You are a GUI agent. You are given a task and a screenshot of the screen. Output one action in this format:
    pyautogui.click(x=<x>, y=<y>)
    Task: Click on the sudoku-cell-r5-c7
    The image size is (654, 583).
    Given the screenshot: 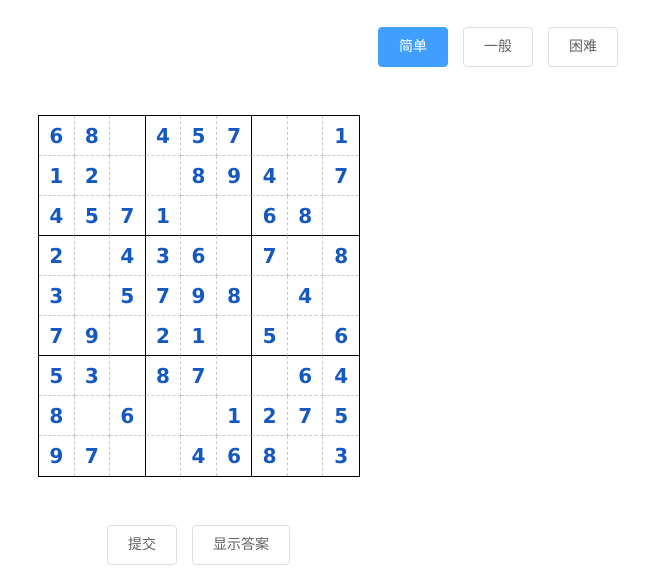 What is the action you would take?
    pyautogui.click(x=270, y=296)
    